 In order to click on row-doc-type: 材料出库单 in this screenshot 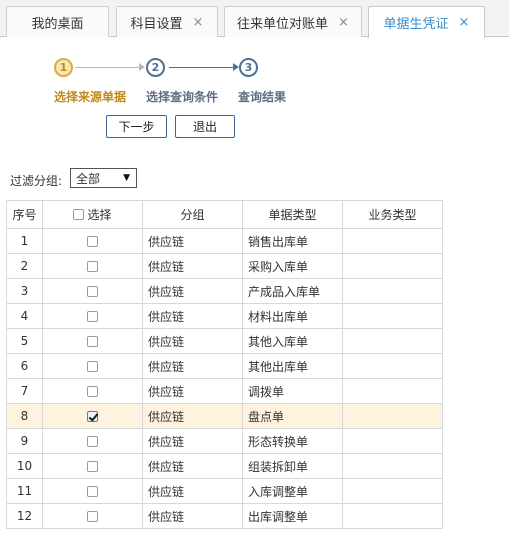, I will do `click(292, 316)`.